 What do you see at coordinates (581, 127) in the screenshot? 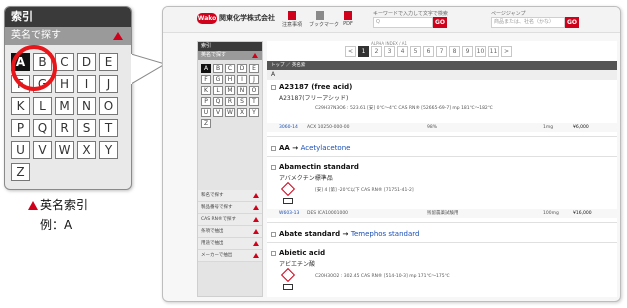
I see `product-price: ¥6,000` at bounding box center [581, 127].